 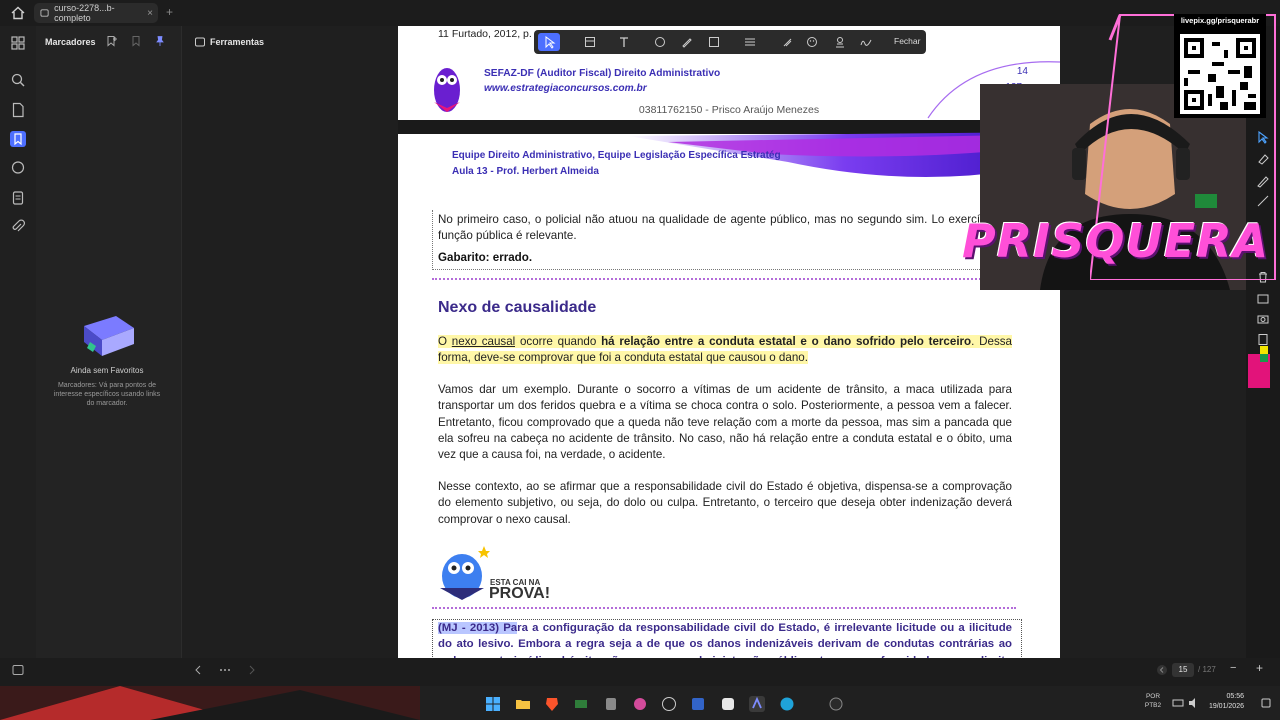 What do you see at coordinates (70, 42) in the screenshot?
I see `sidebar-title: Marcadores` at bounding box center [70, 42].